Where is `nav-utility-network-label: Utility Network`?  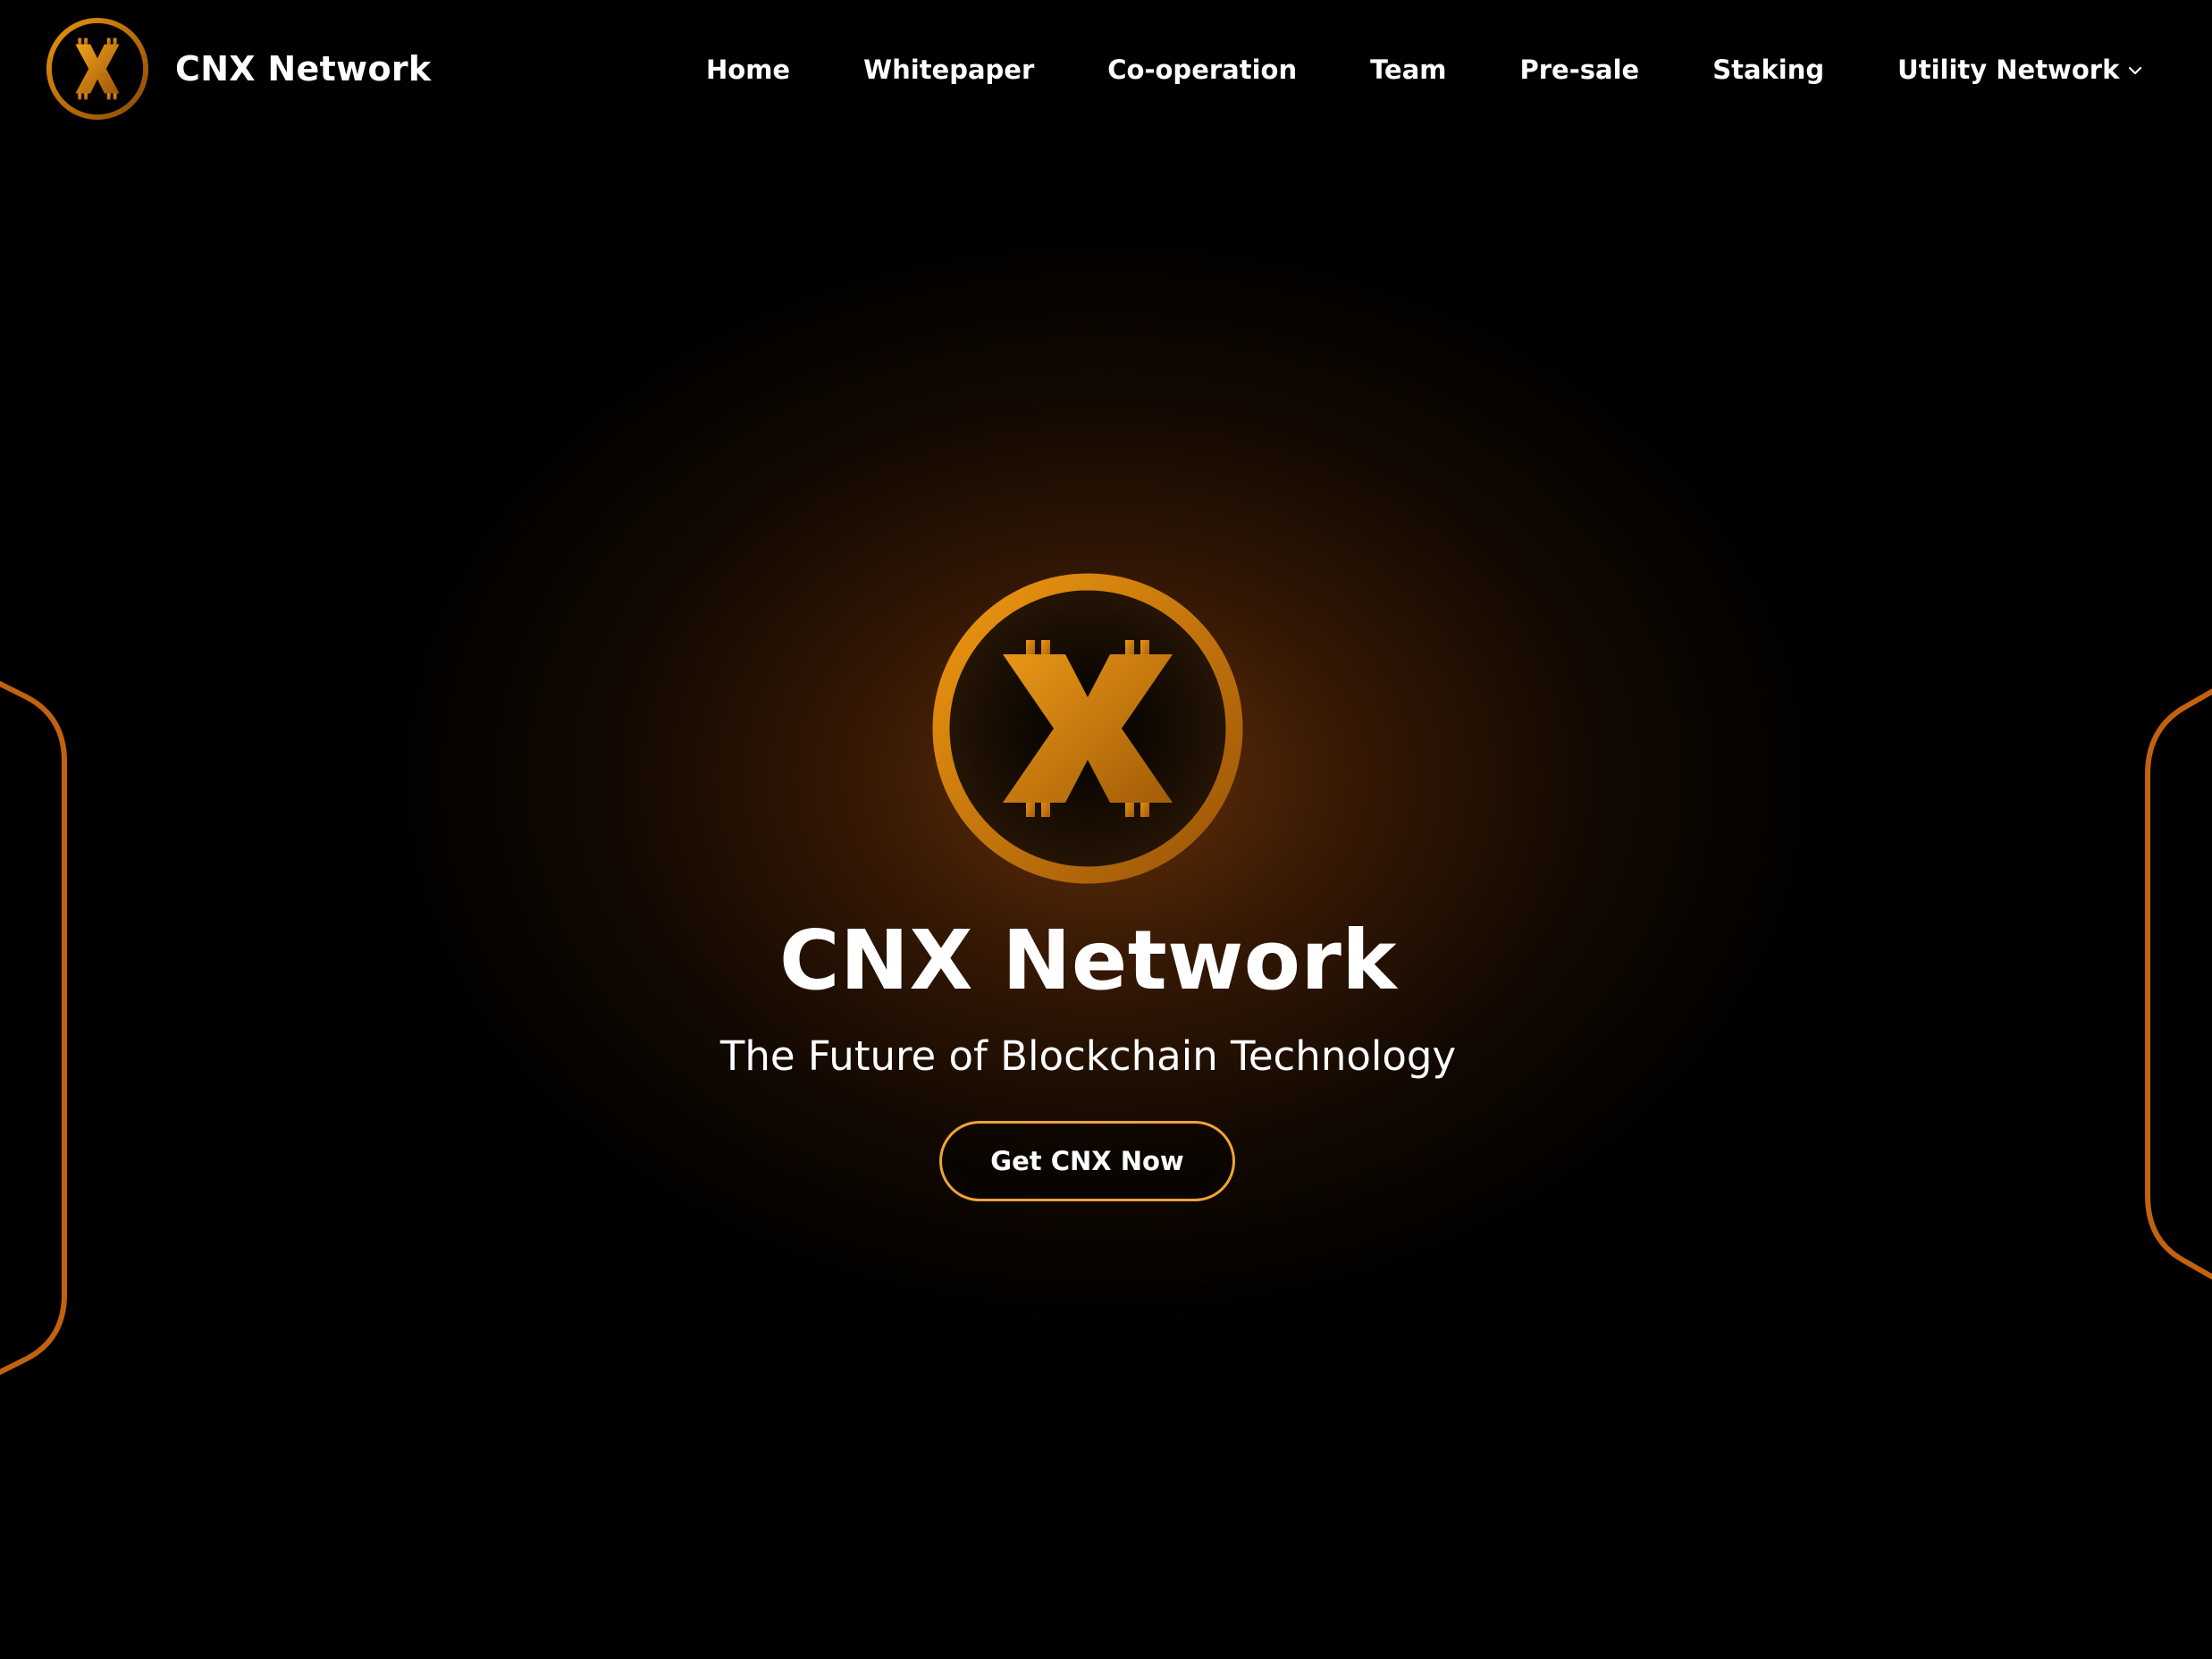
nav-utility-network-label: Utility Network is located at coordinates (2008, 70).